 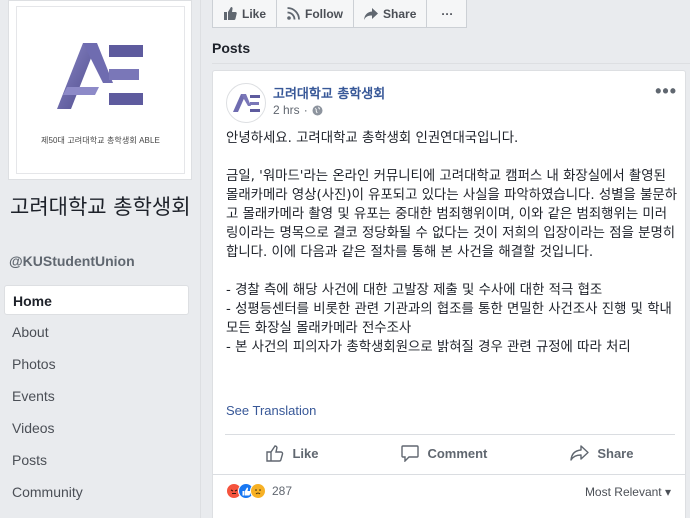 I want to click on globe-icon, so click(x=317, y=110).